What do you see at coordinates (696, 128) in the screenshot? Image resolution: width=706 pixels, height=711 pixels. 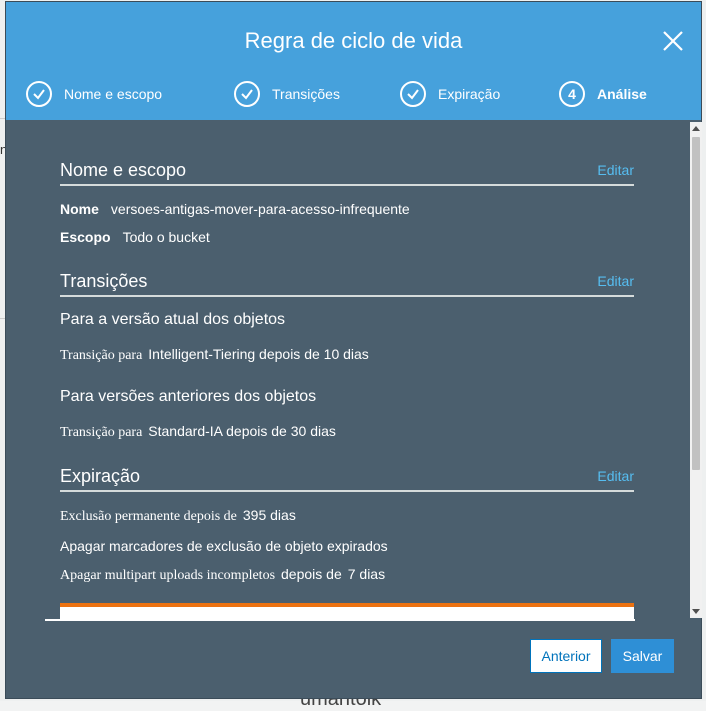 I see `scroll-up-icon` at bounding box center [696, 128].